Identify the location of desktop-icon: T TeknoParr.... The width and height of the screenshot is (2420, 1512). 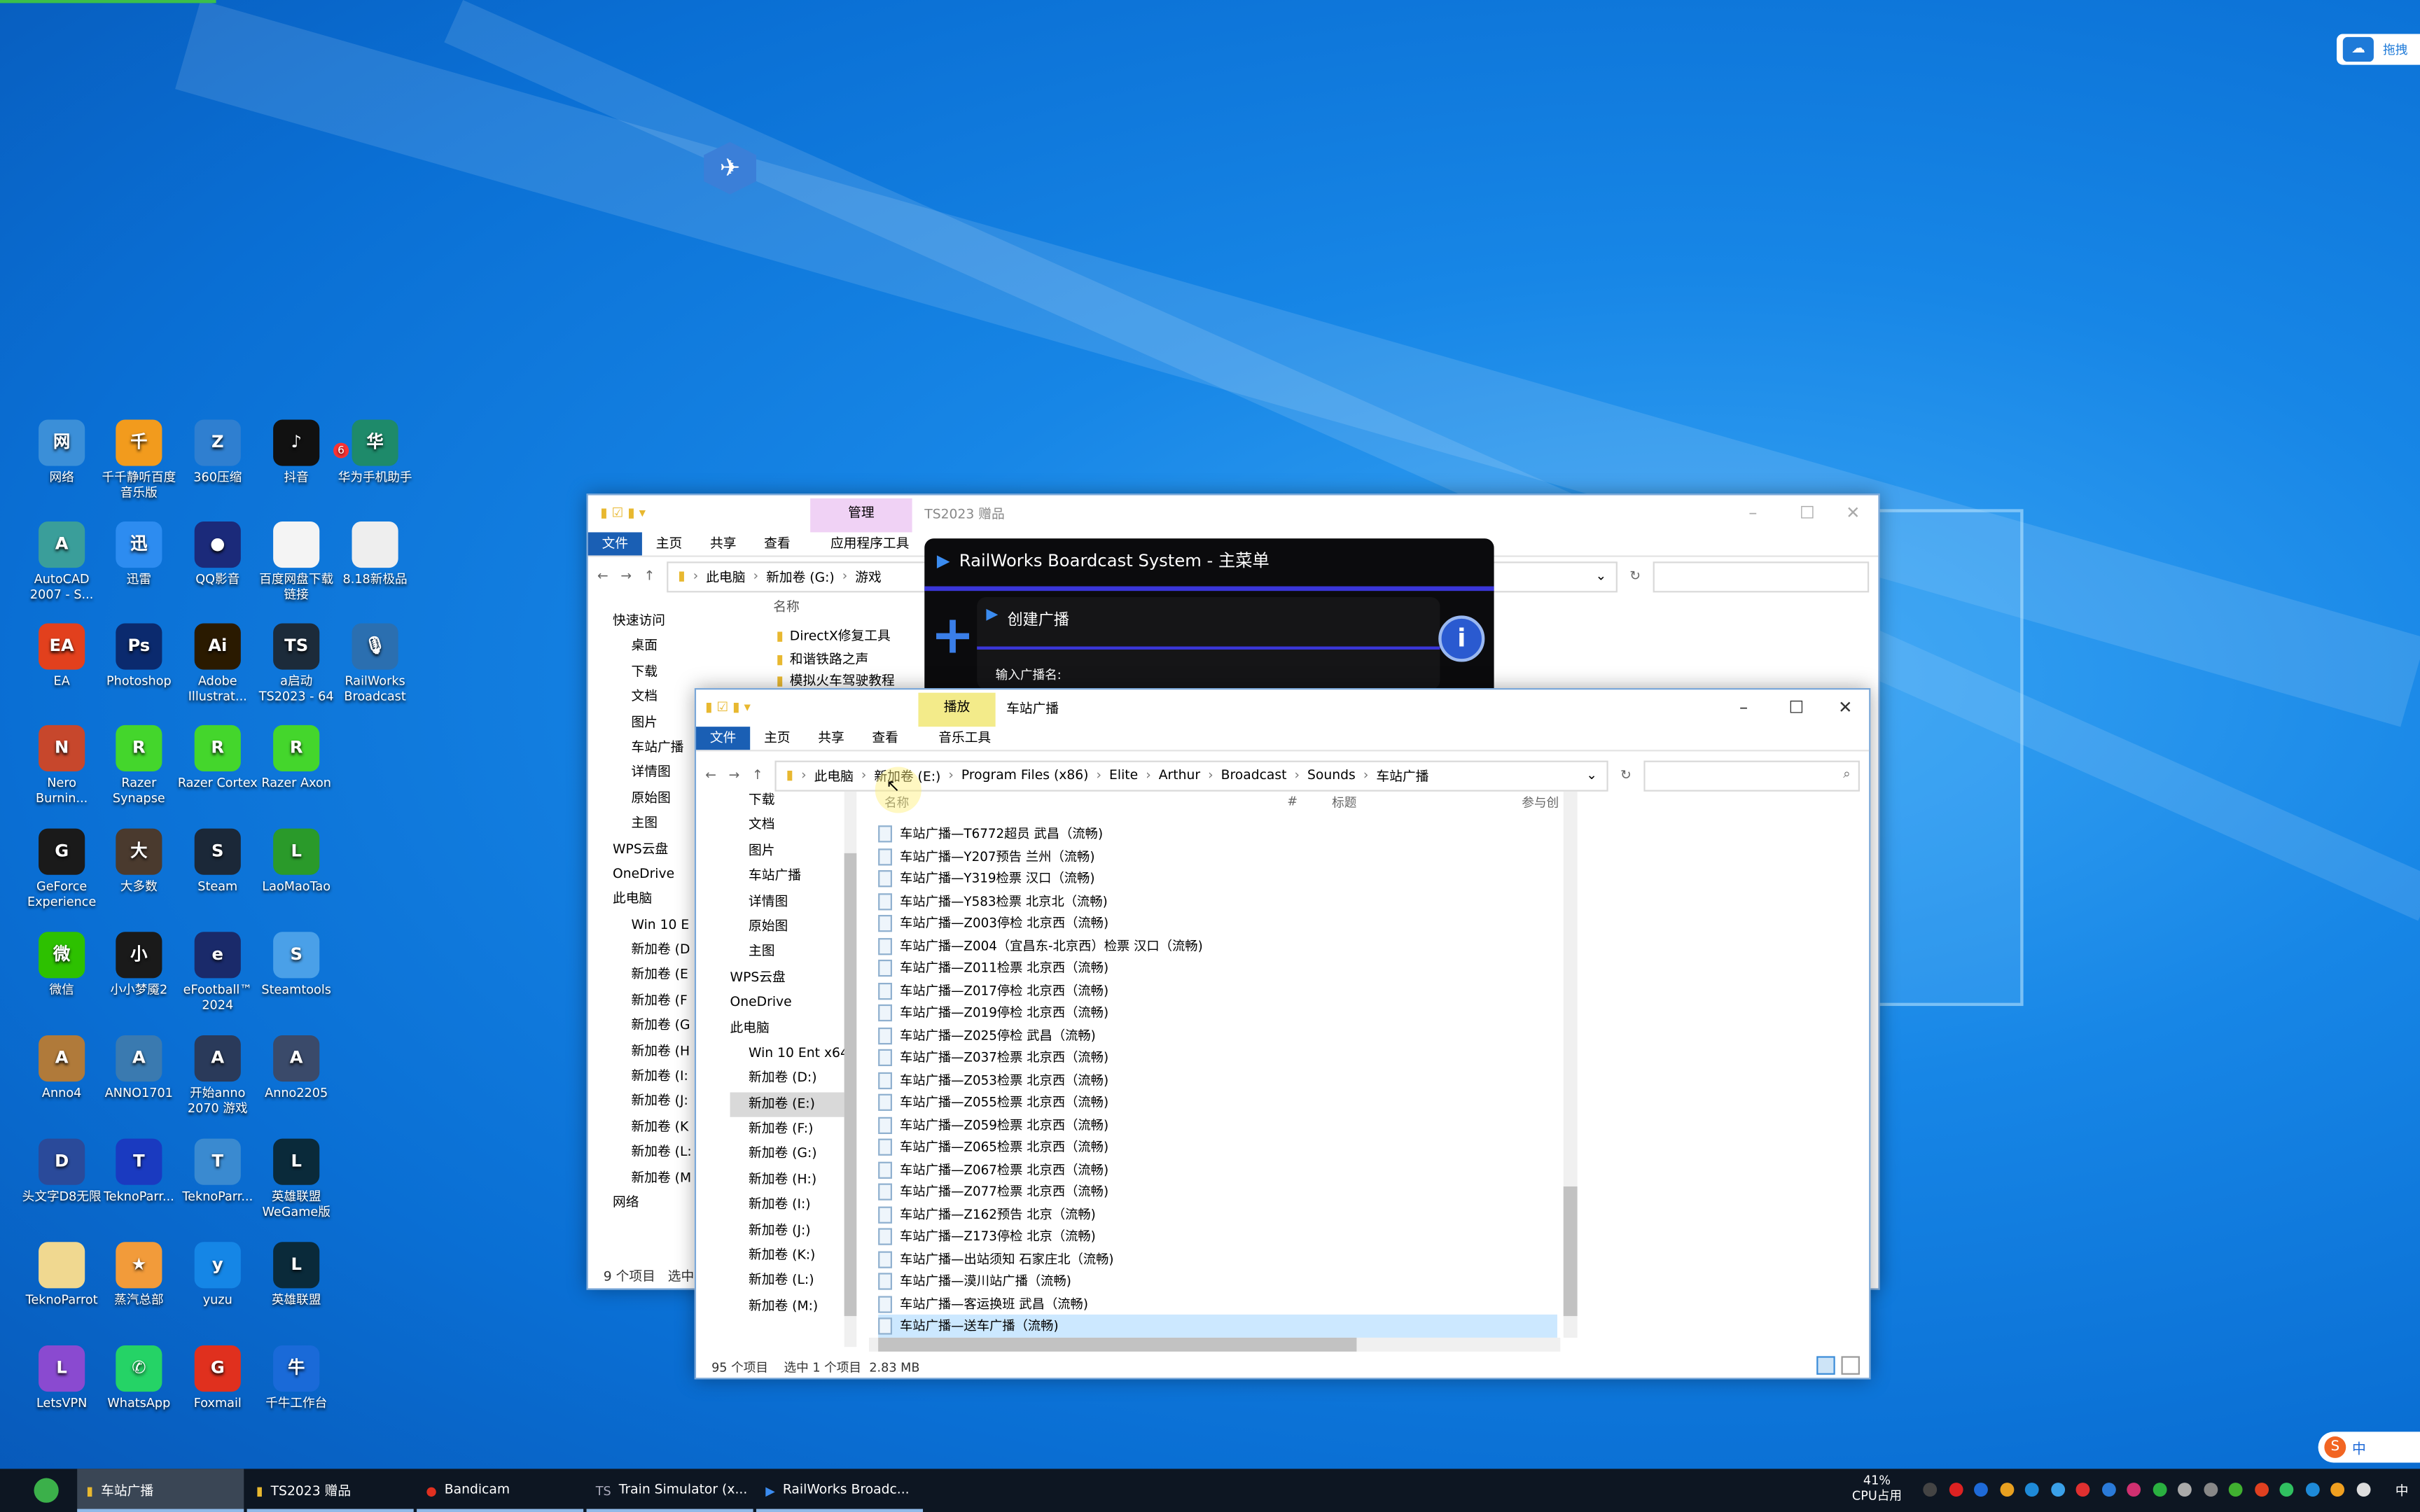
(139, 1171).